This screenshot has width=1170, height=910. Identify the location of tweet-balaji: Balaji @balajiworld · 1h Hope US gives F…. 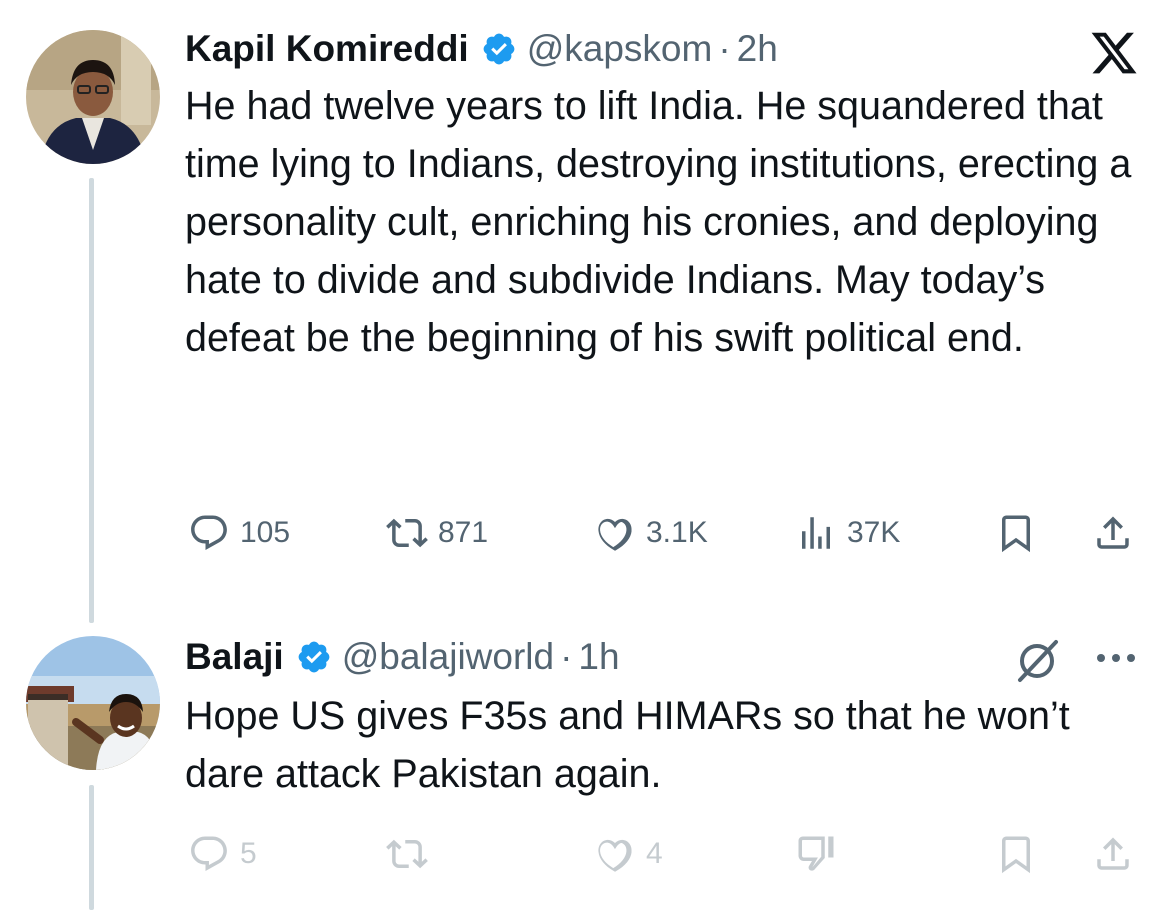
(662, 719).